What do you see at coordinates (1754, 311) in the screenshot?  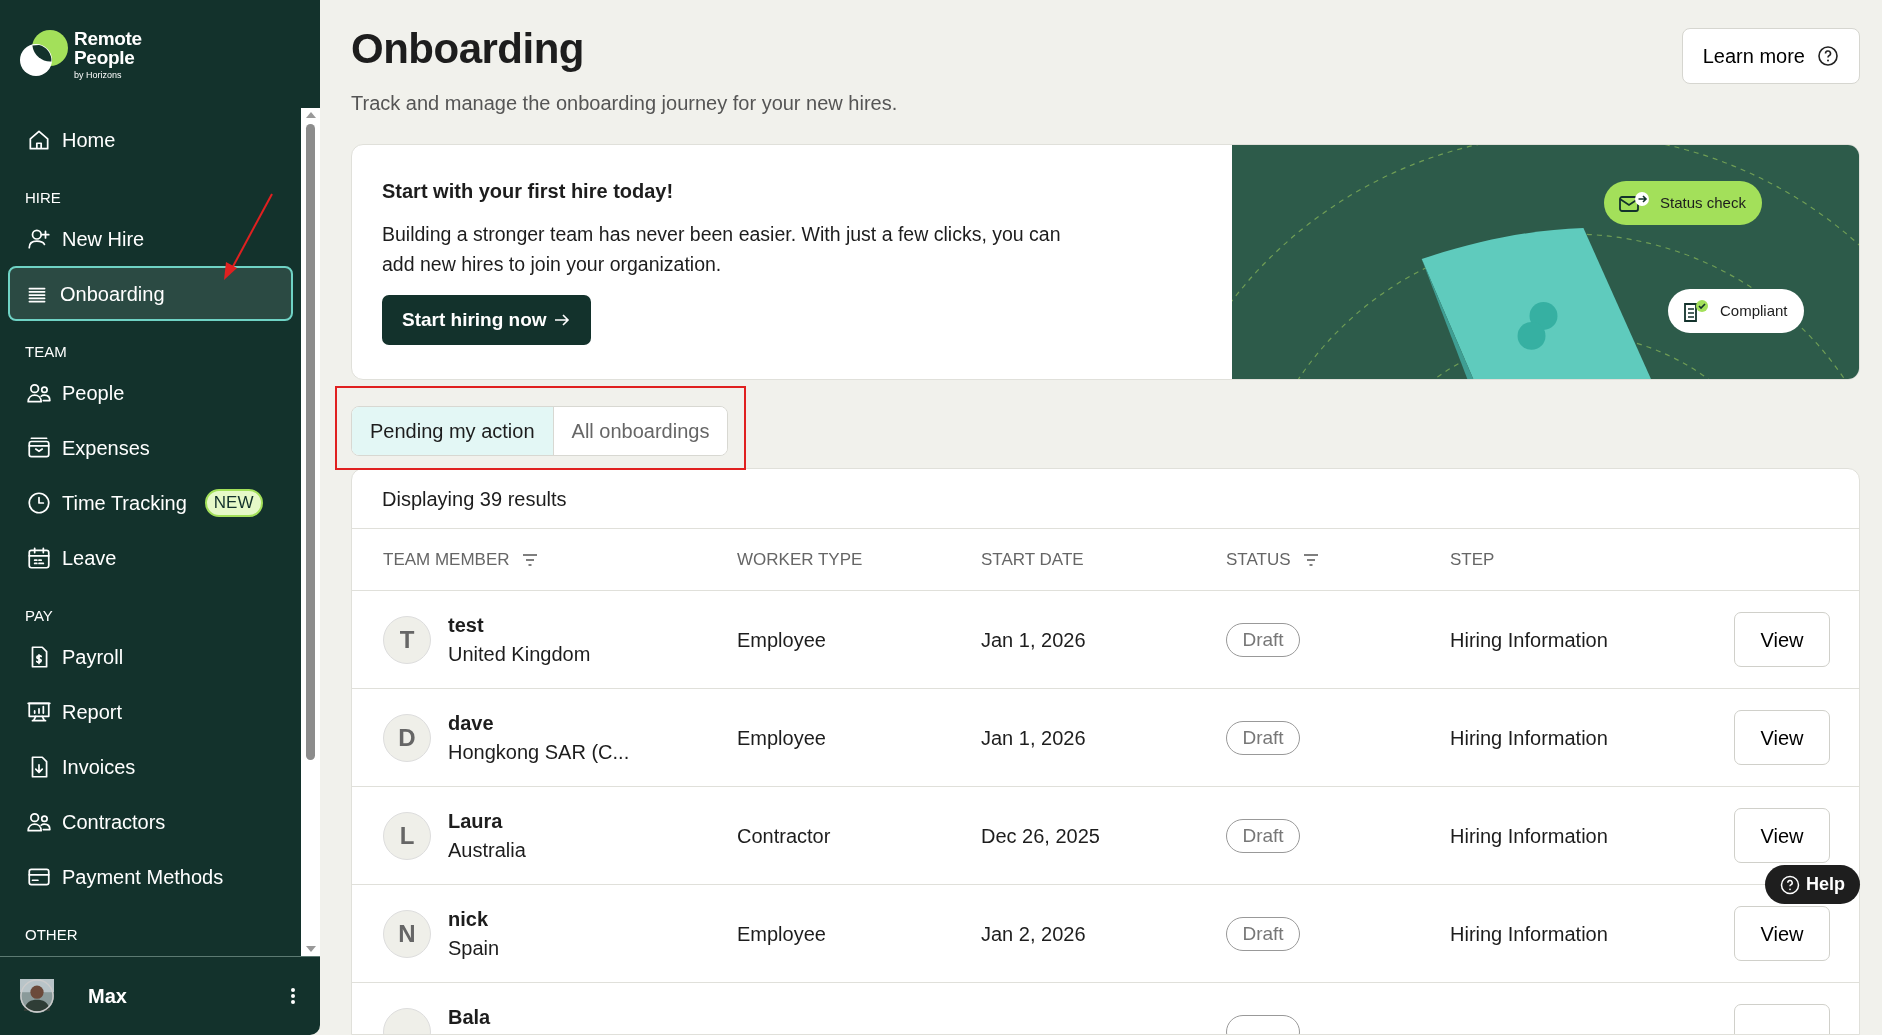 I see `pill-label: Compliant` at bounding box center [1754, 311].